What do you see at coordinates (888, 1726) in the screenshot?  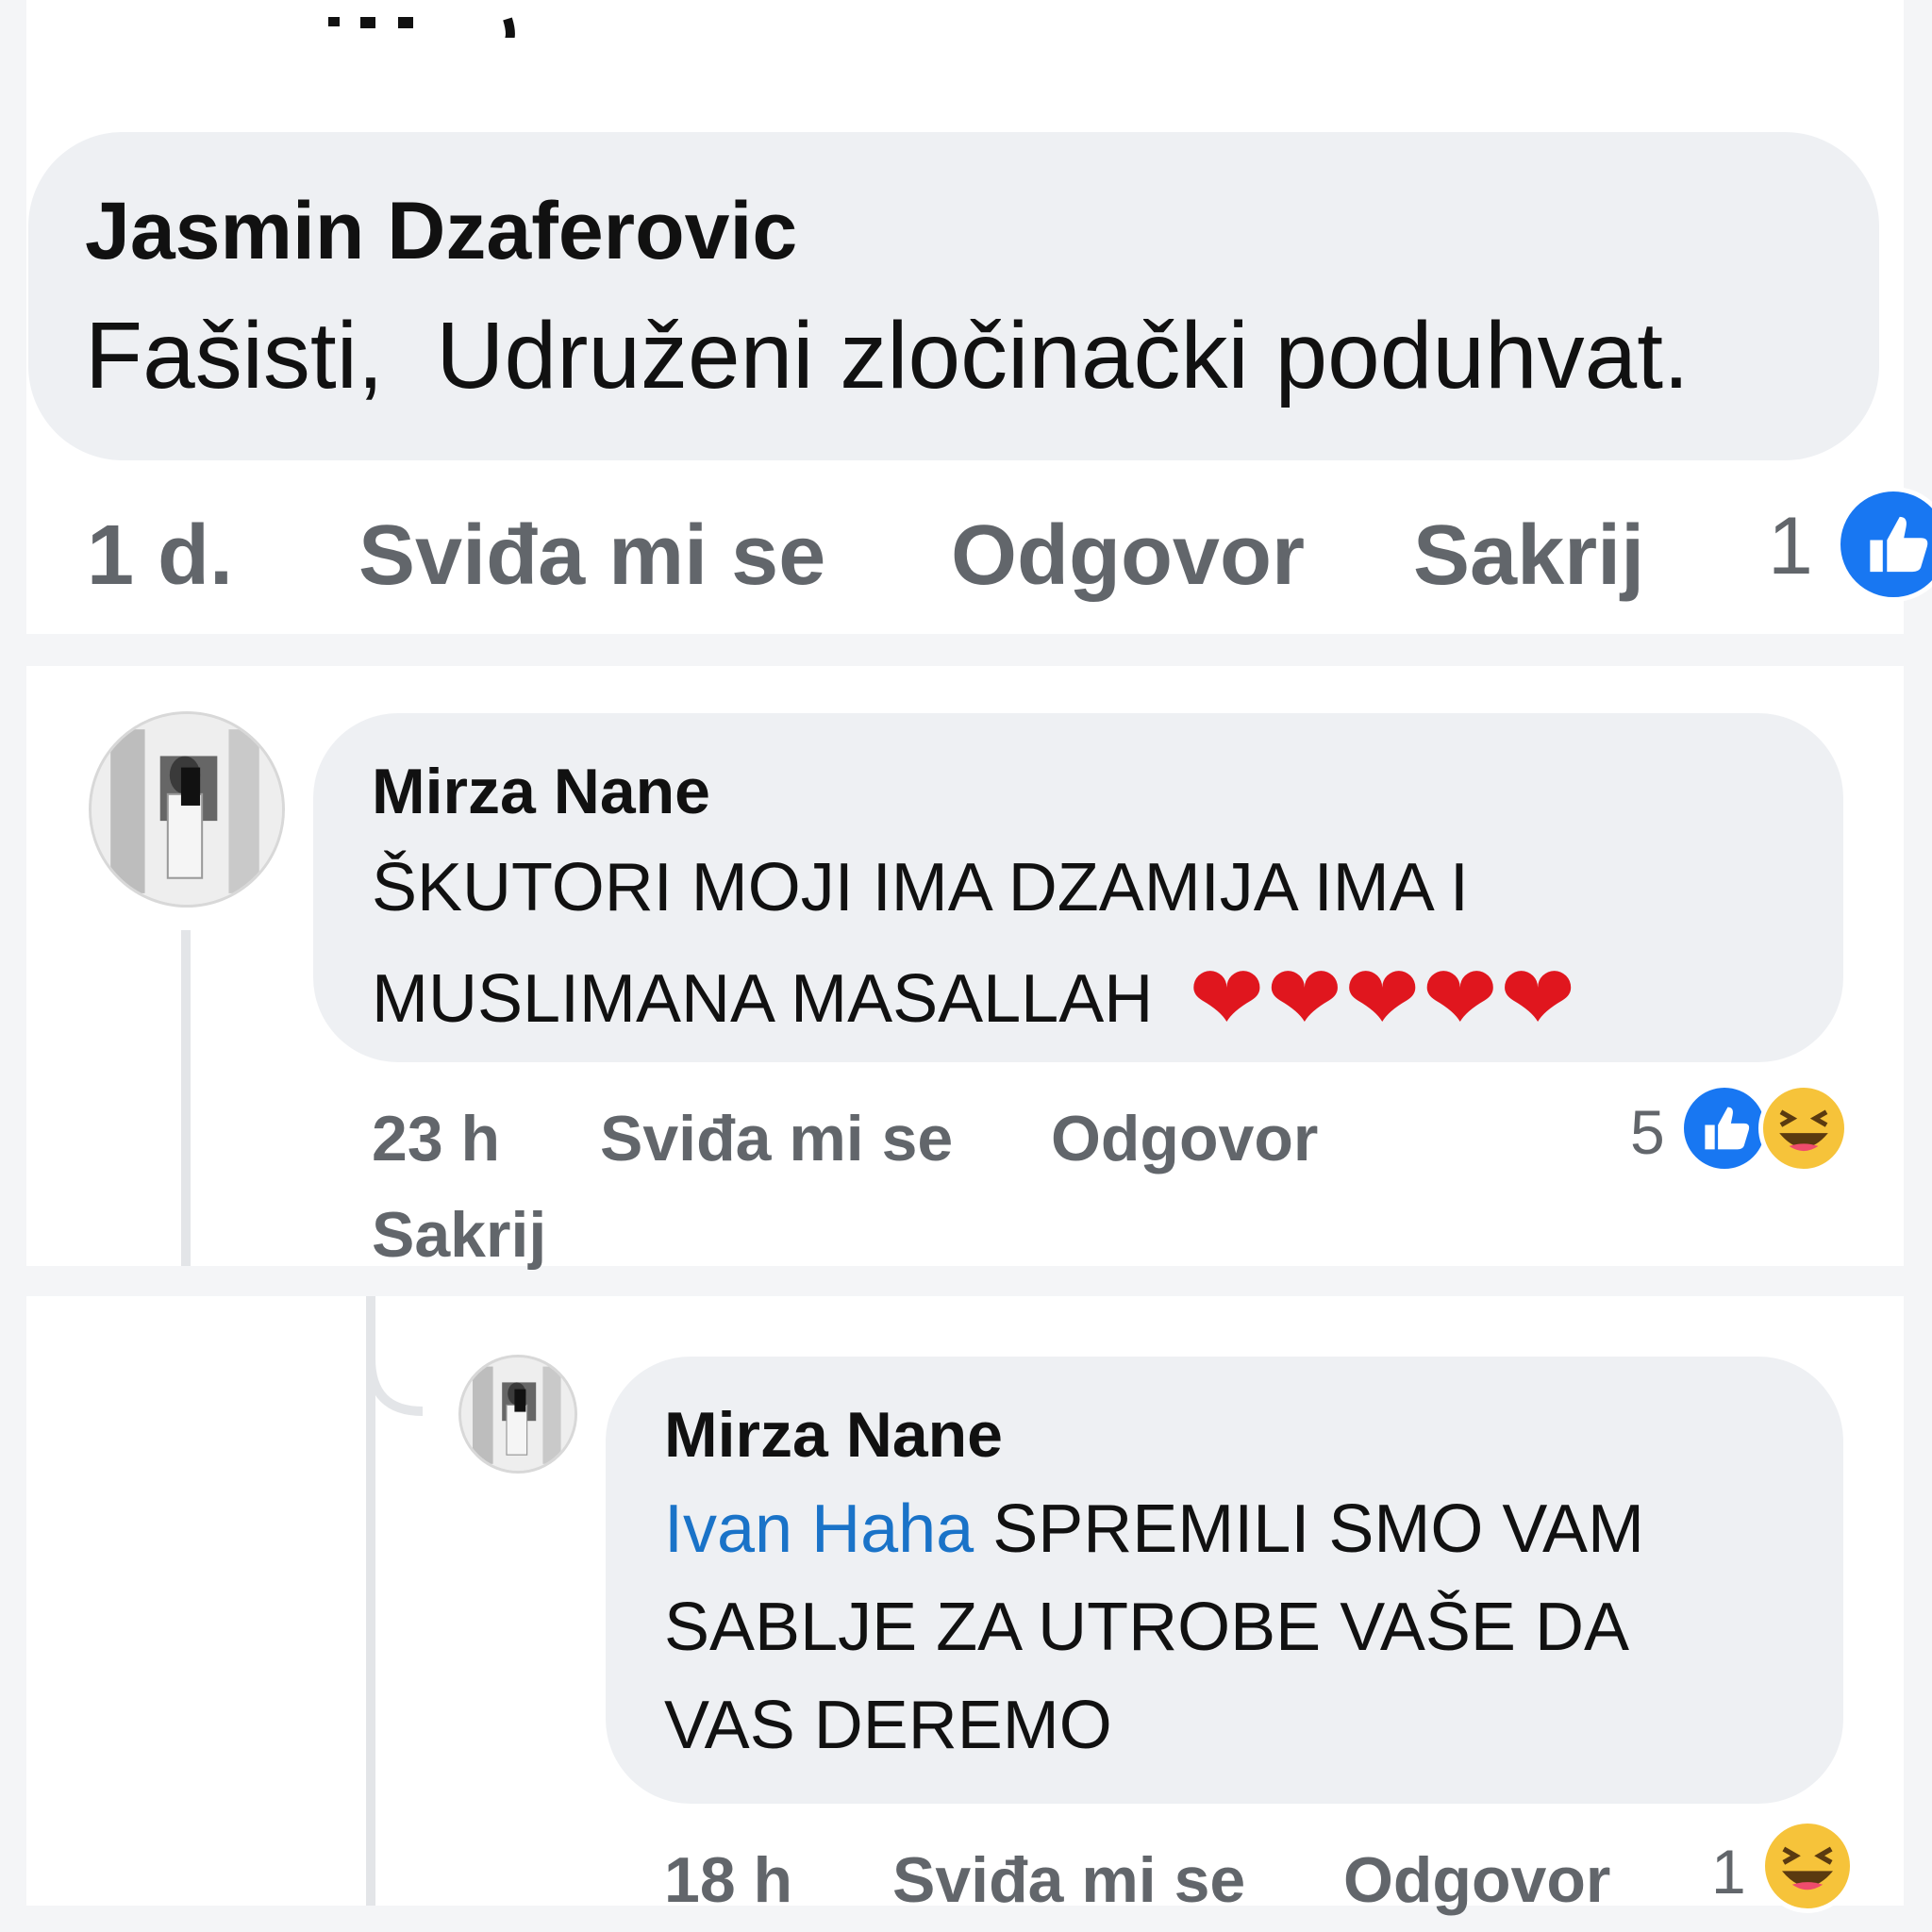 I see `comment-text-line: VAS DEREMO` at bounding box center [888, 1726].